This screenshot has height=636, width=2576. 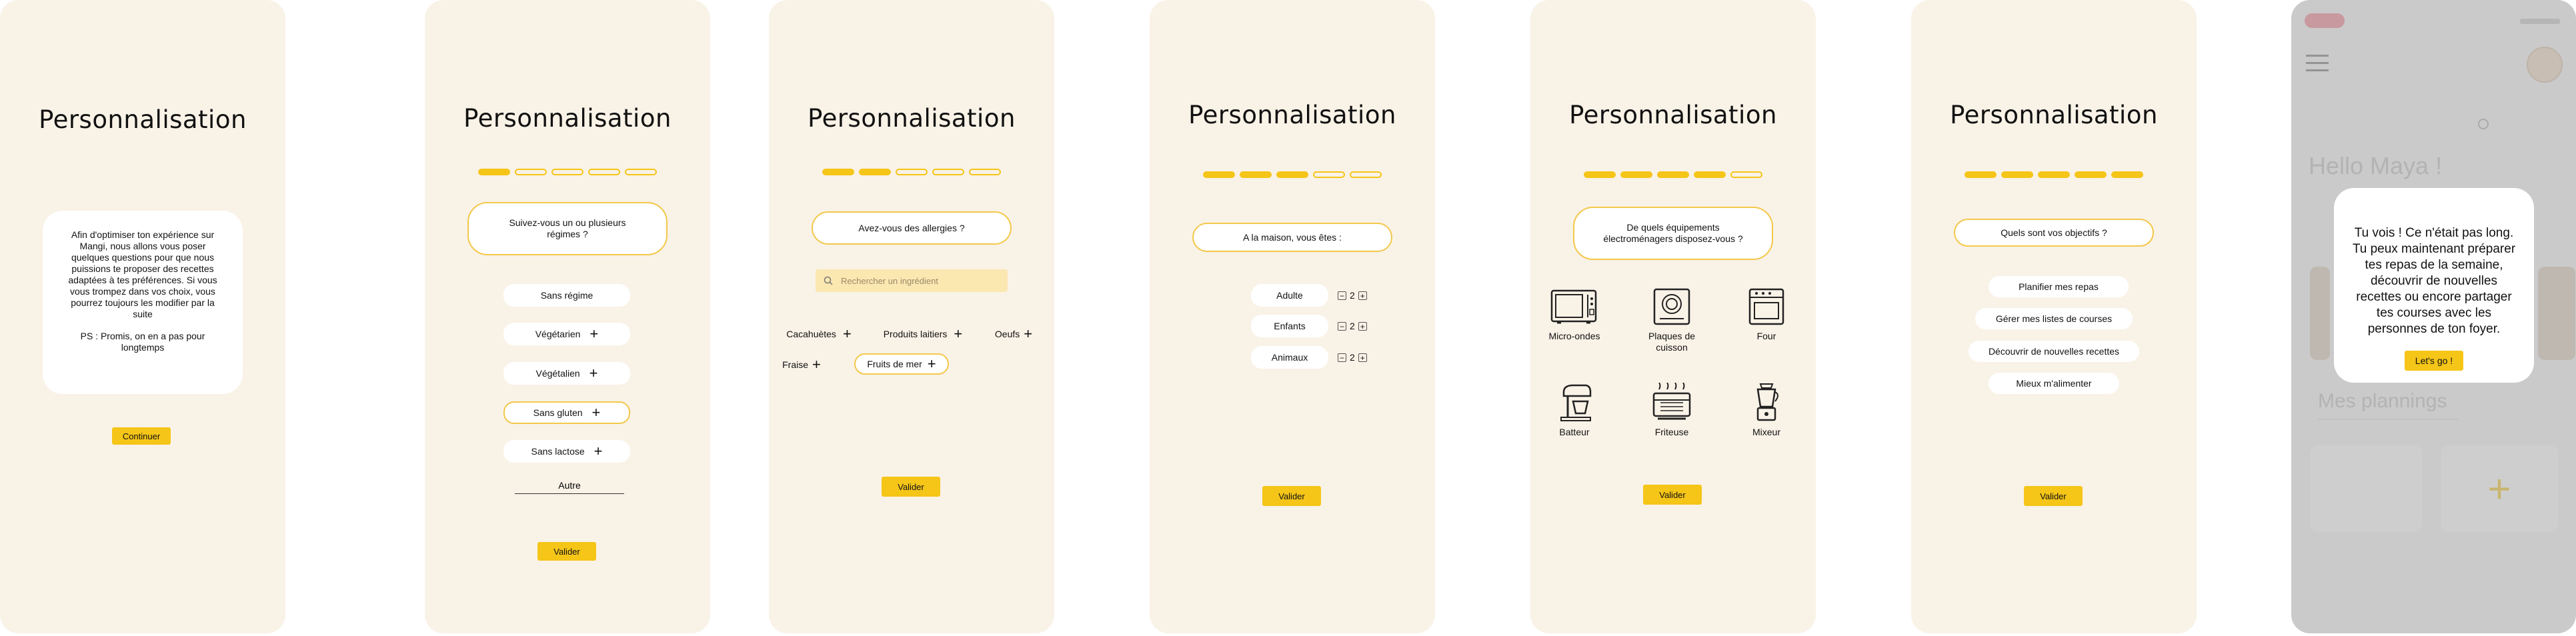 What do you see at coordinates (142, 342) in the screenshot?
I see `intro-ps: PS : Promis, on en a pas pour longtemps` at bounding box center [142, 342].